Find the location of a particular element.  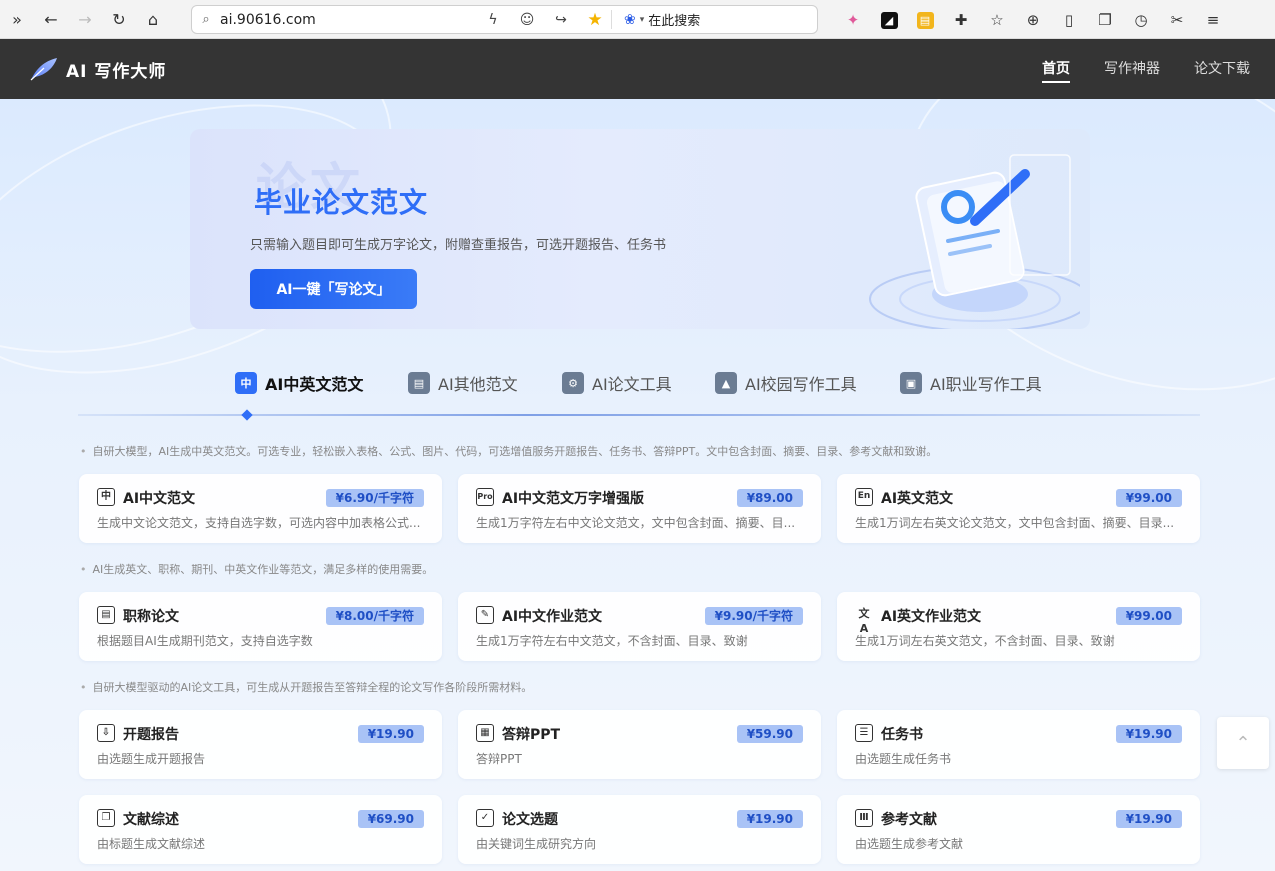

zh-en-icon: 中 is located at coordinates (246, 383).